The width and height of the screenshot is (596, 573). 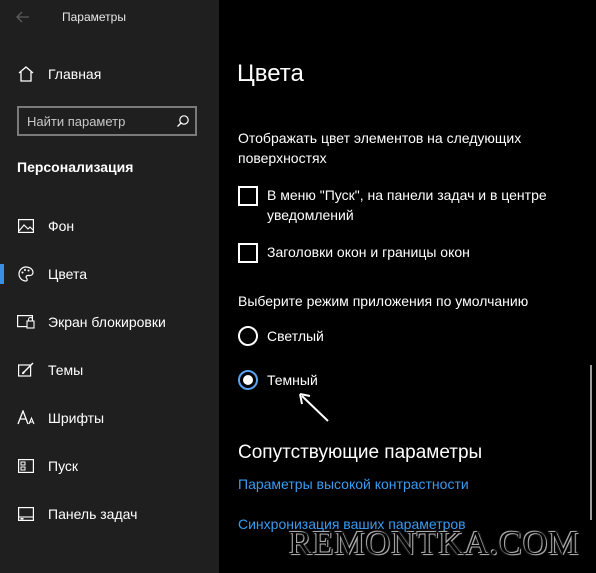 I want to click on sidebar-item-label: Цвета, so click(x=67, y=274).